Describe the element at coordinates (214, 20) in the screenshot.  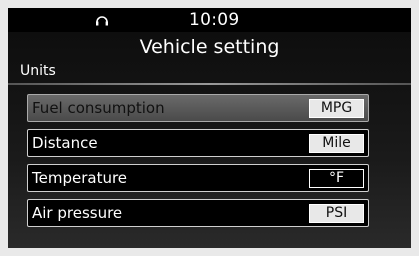
I see `clock: 10:09` at that location.